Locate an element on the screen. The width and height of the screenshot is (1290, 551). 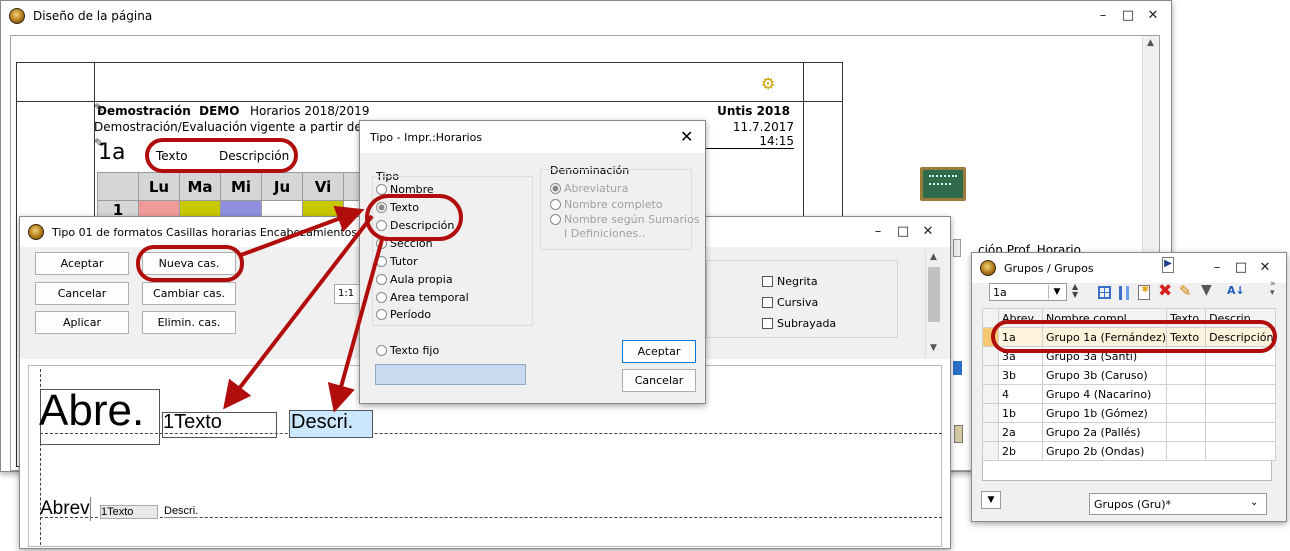
cancel-button: Cancelar is located at coordinates (82, 293).